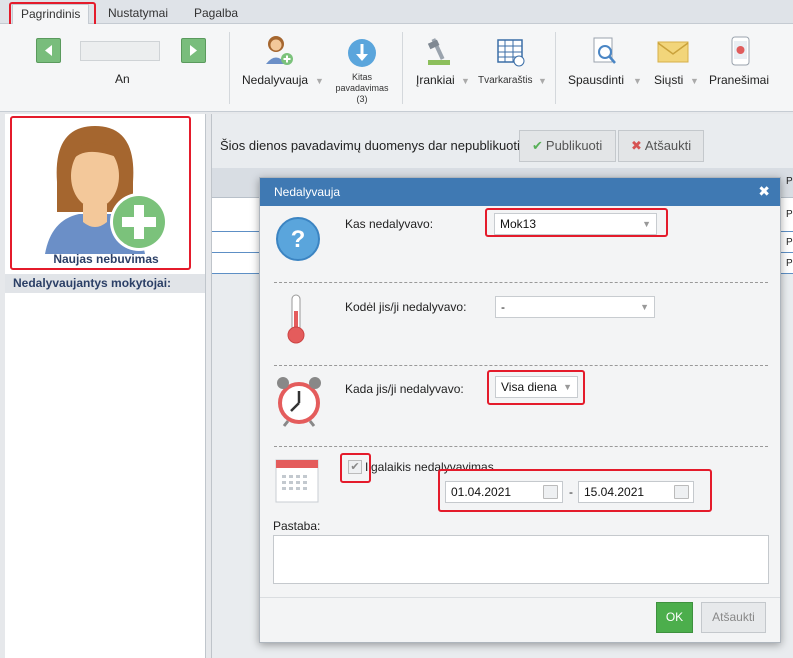 This screenshot has width=793, height=658. What do you see at coordinates (296, 319) in the screenshot?
I see `thermometer-icon` at bounding box center [296, 319].